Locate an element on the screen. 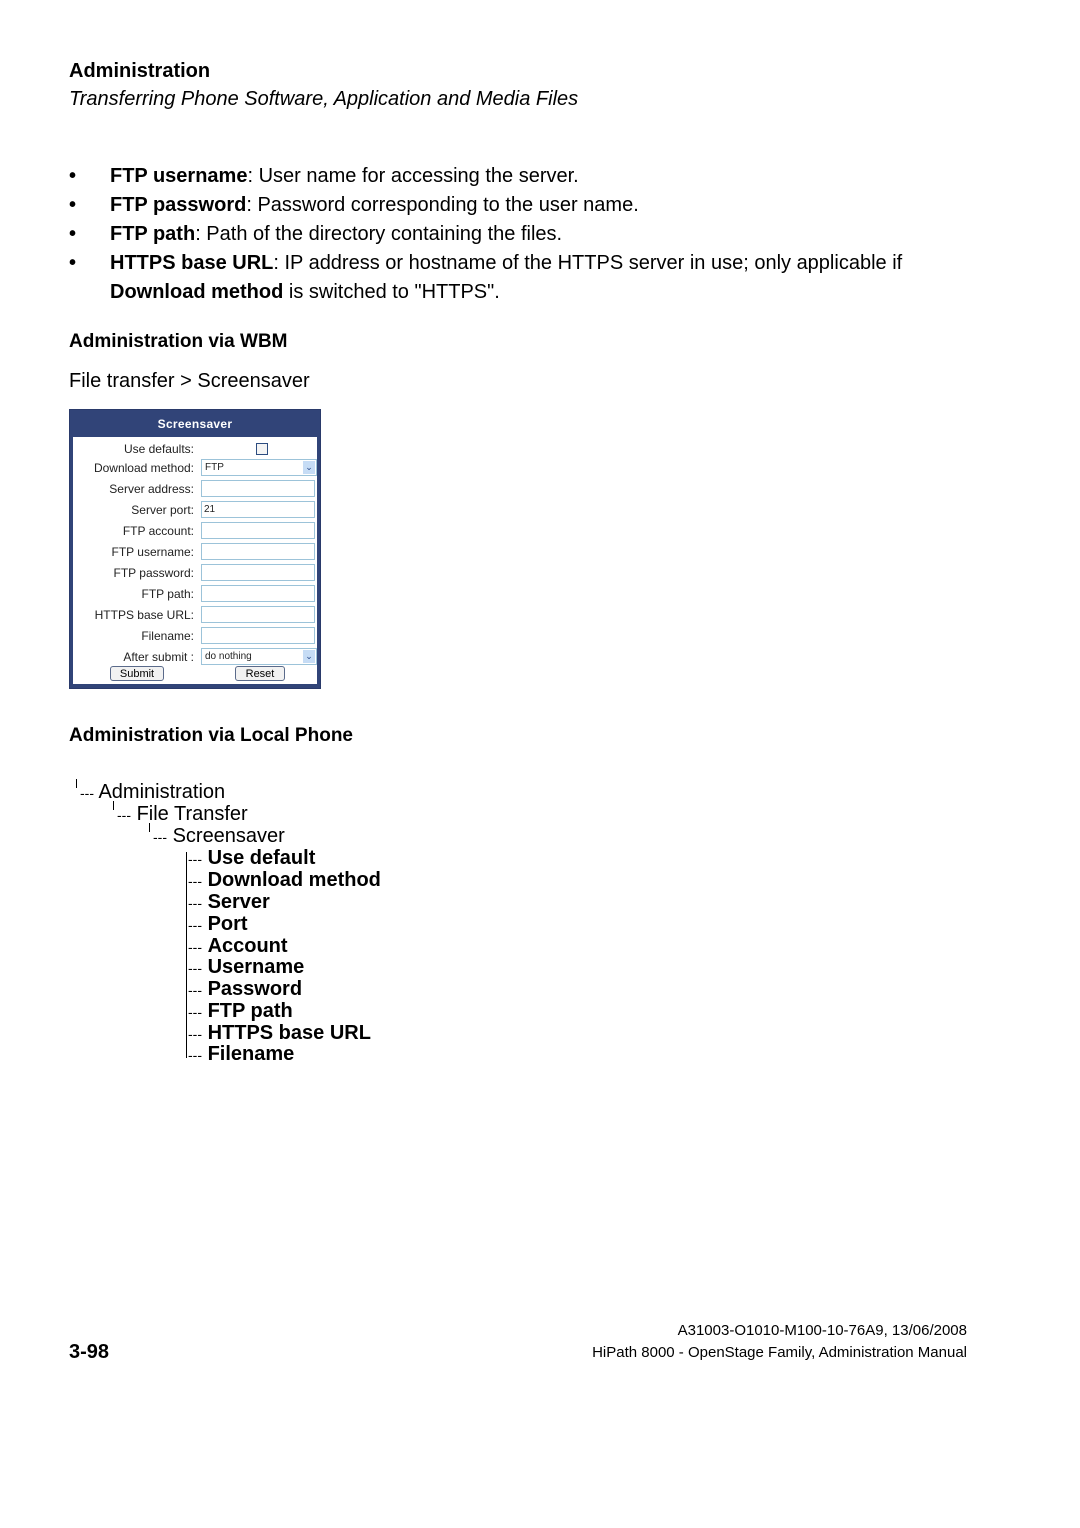 This screenshot has height=1528, width=1080. field-label: Download method: is located at coordinates (143, 468).